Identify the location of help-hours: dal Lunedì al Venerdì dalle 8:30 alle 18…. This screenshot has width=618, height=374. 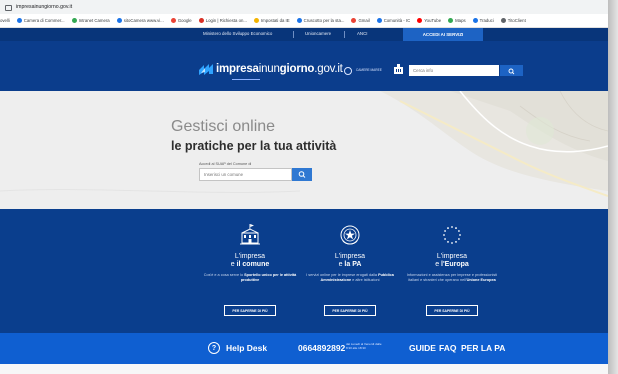
(364, 346).